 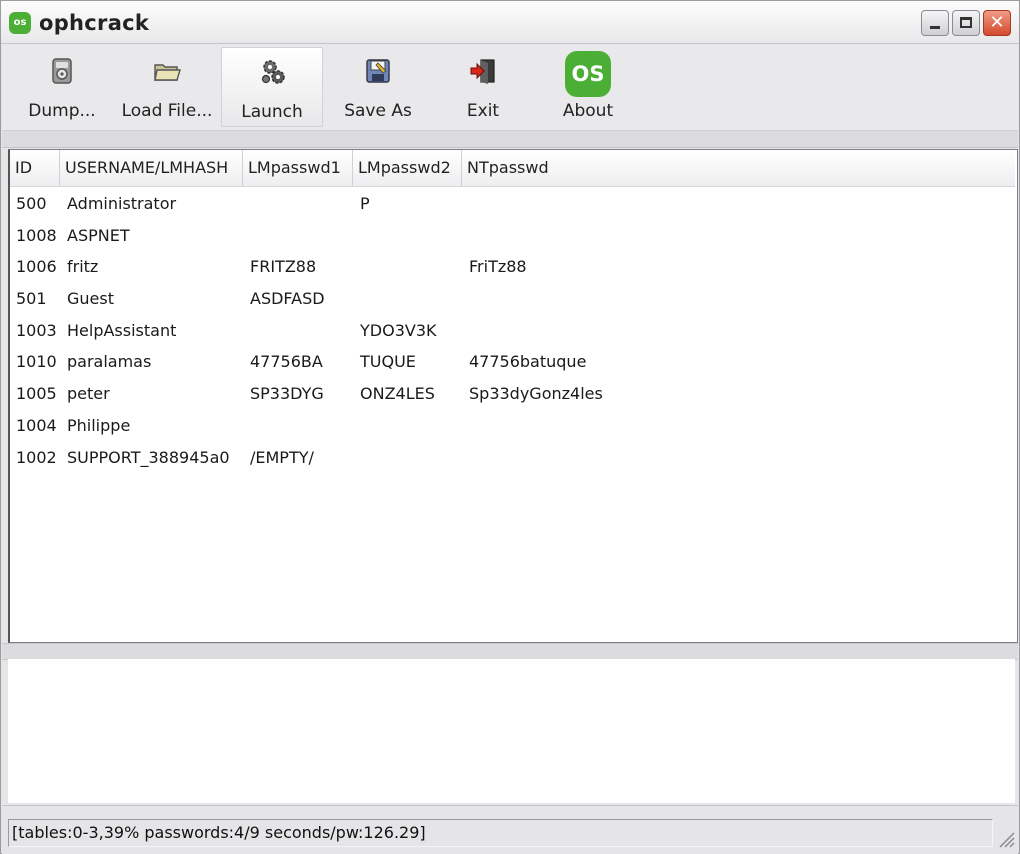 What do you see at coordinates (20, 23) in the screenshot?
I see `app-icon: os` at bounding box center [20, 23].